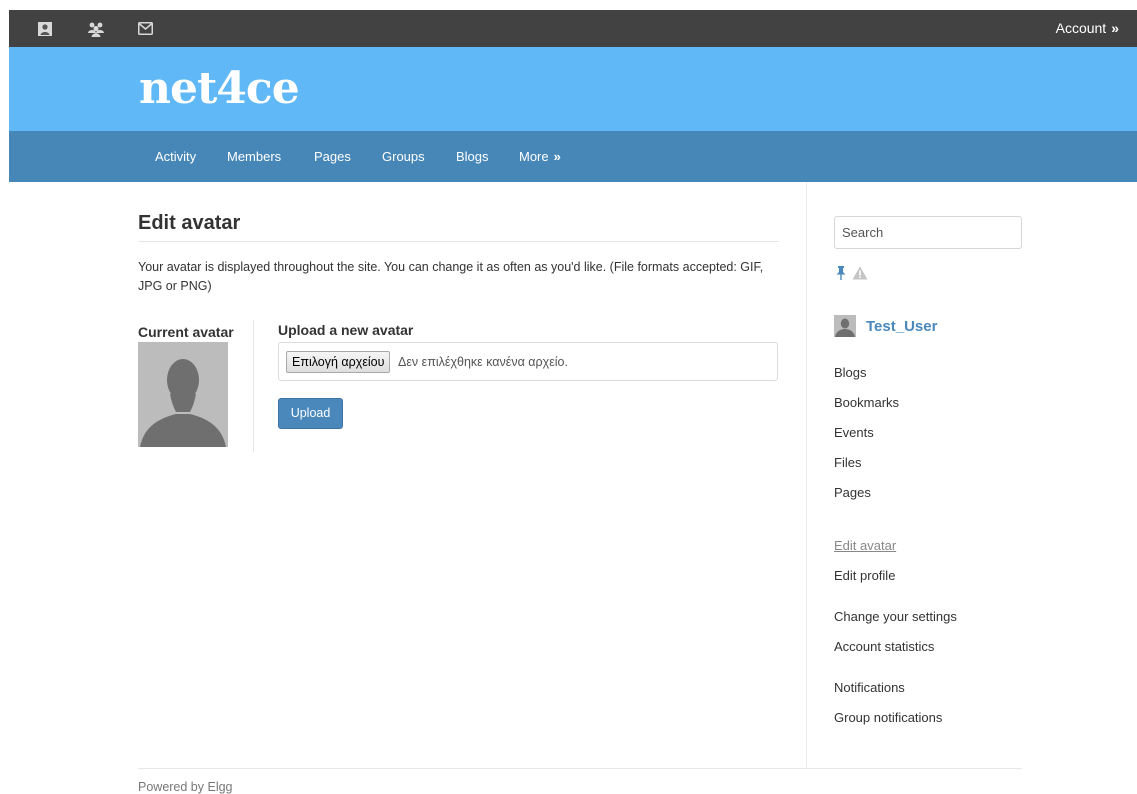  What do you see at coordinates (845, 326) in the screenshot?
I see `user-avatar` at bounding box center [845, 326].